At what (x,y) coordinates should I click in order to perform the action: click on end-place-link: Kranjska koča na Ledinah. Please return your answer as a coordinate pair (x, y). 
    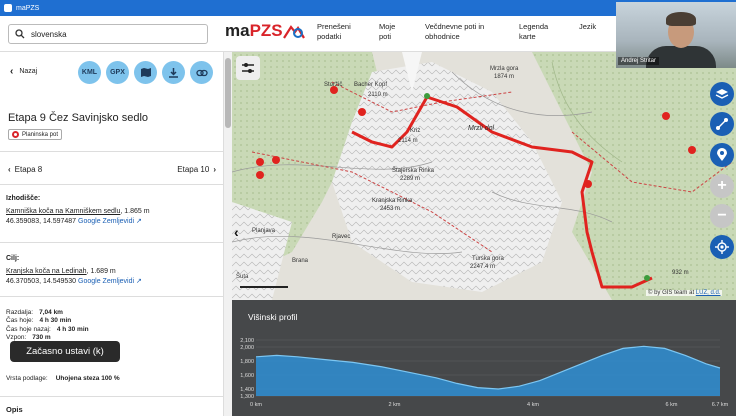
    Looking at the image, I should click on (46, 271).